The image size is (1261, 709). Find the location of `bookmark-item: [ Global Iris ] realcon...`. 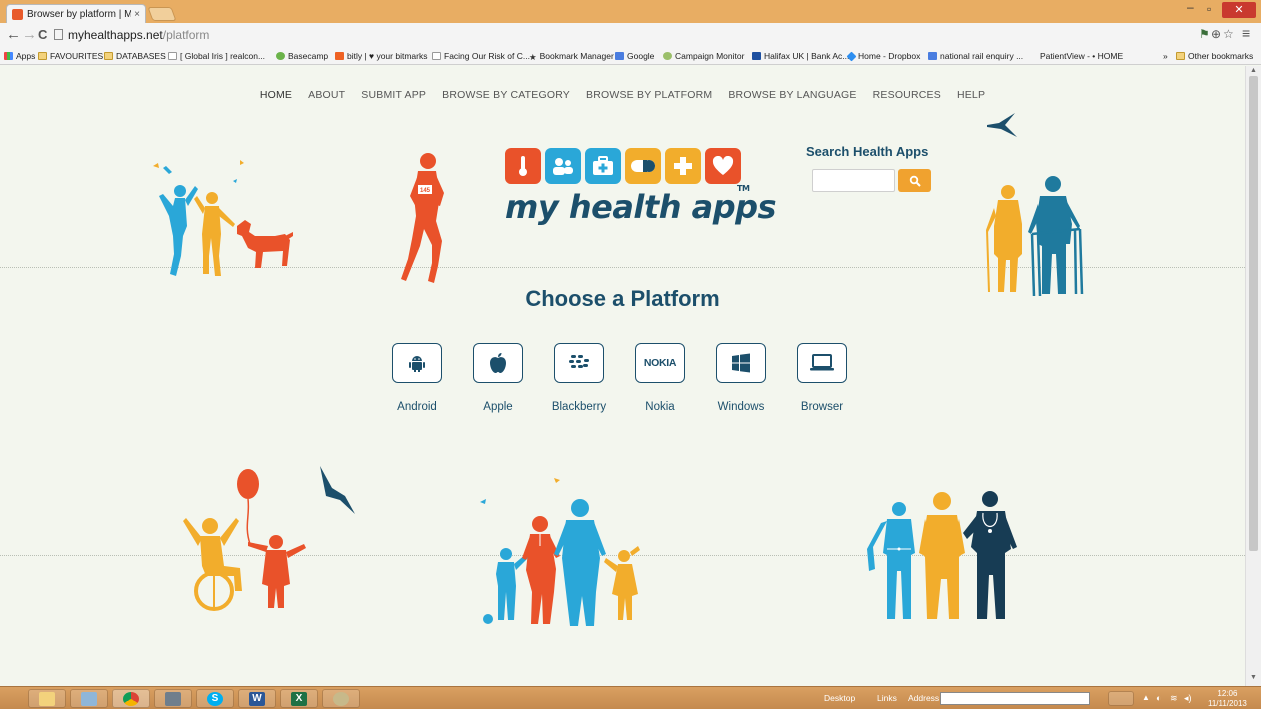

bookmark-item: [ Global Iris ] realcon... is located at coordinates (216, 56).